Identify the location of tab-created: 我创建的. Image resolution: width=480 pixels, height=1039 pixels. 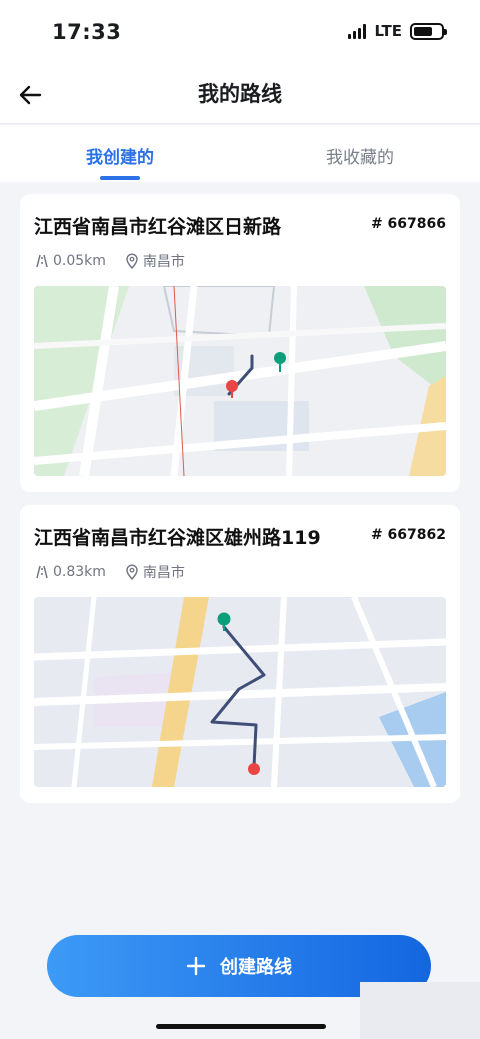
(120, 155).